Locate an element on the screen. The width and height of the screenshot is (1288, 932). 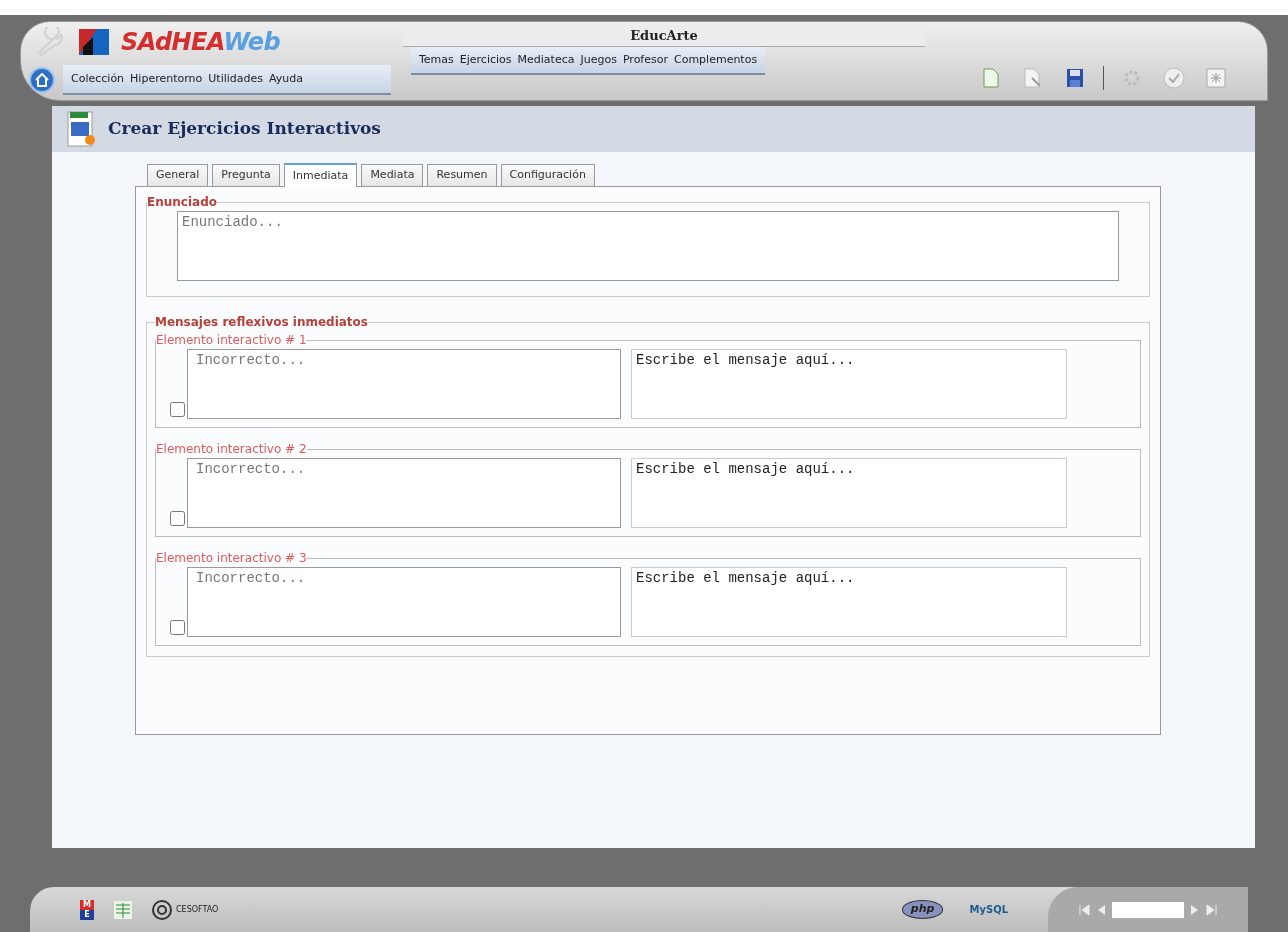
last-page-button is located at coordinates (1212, 909).